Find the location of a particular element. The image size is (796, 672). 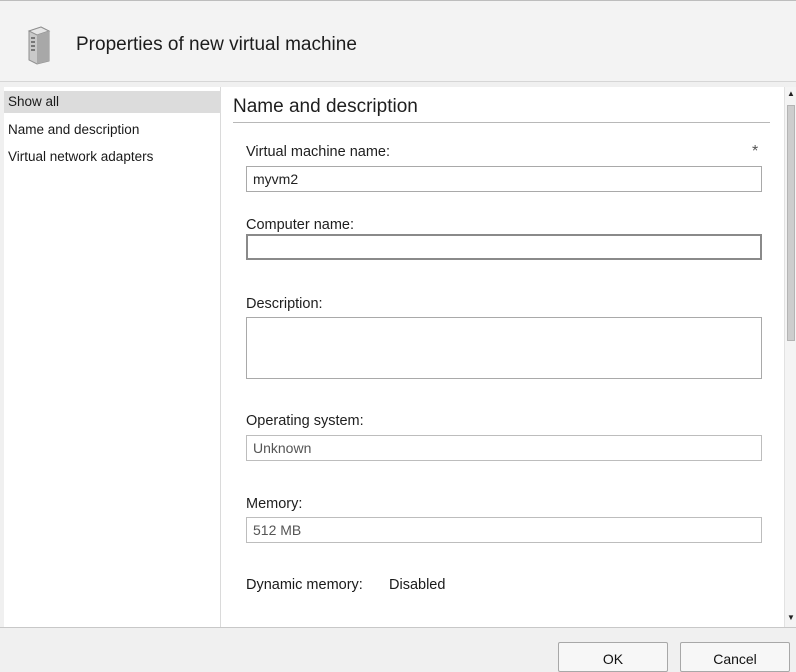

cancel-button: Cancel is located at coordinates (735, 657).